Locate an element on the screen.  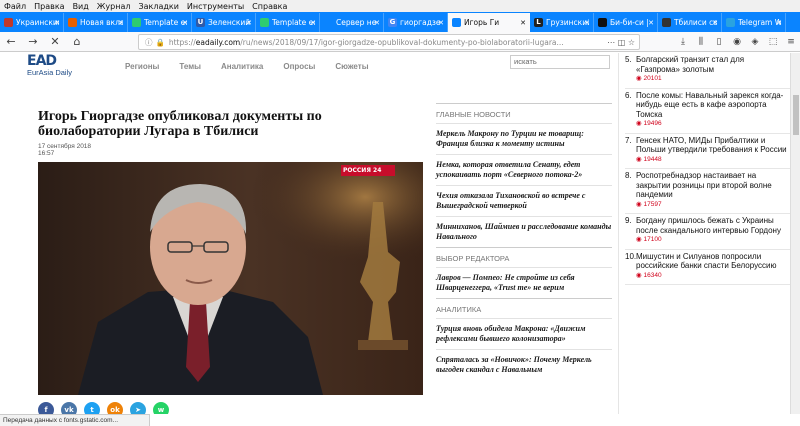
library-icon: ⫼ is located at coordinates (701, 42).